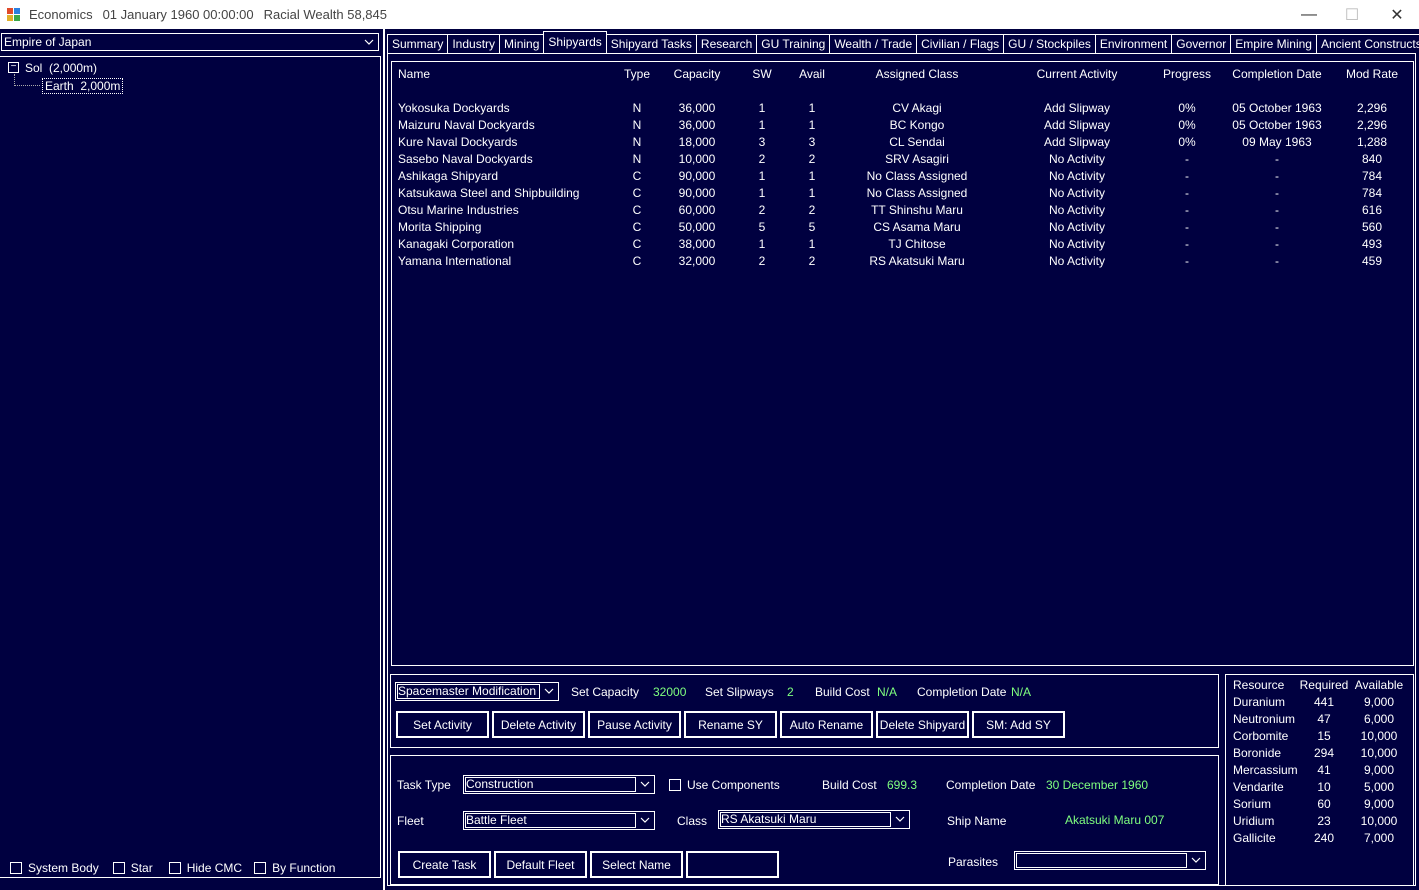 This screenshot has width=1419, height=890. I want to click on activity-type-value: Spacemaster Modification, so click(467, 691).